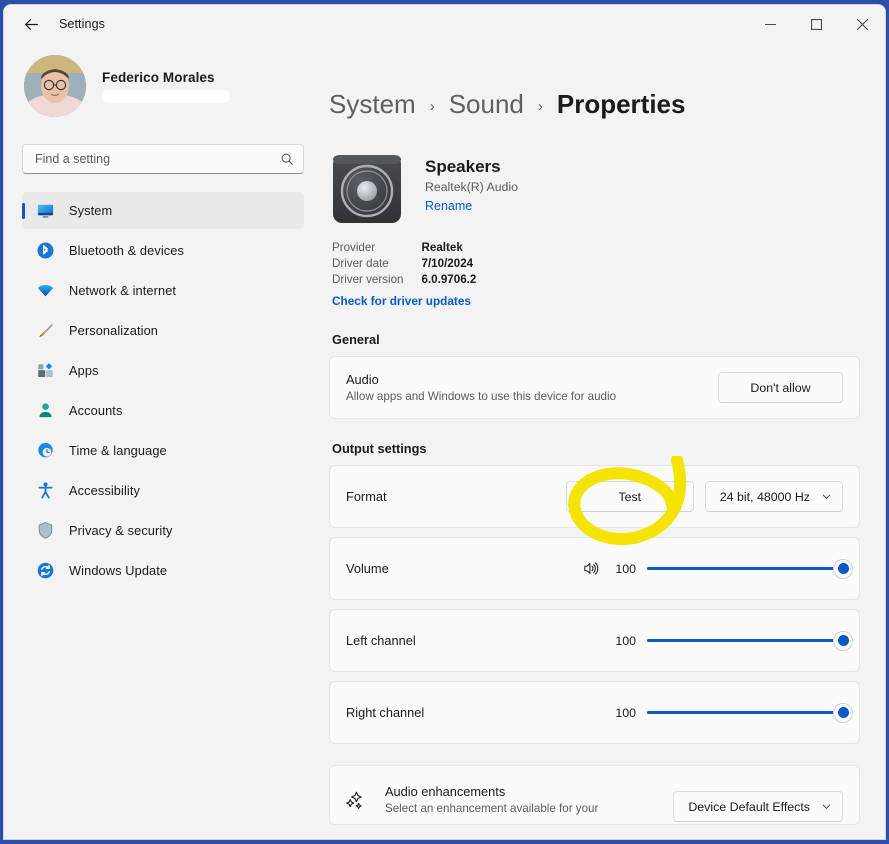 The image size is (889, 844). What do you see at coordinates (121, 530) in the screenshot?
I see `sidebar-item-label: Privacy & security` at bounding box center [121, 530].